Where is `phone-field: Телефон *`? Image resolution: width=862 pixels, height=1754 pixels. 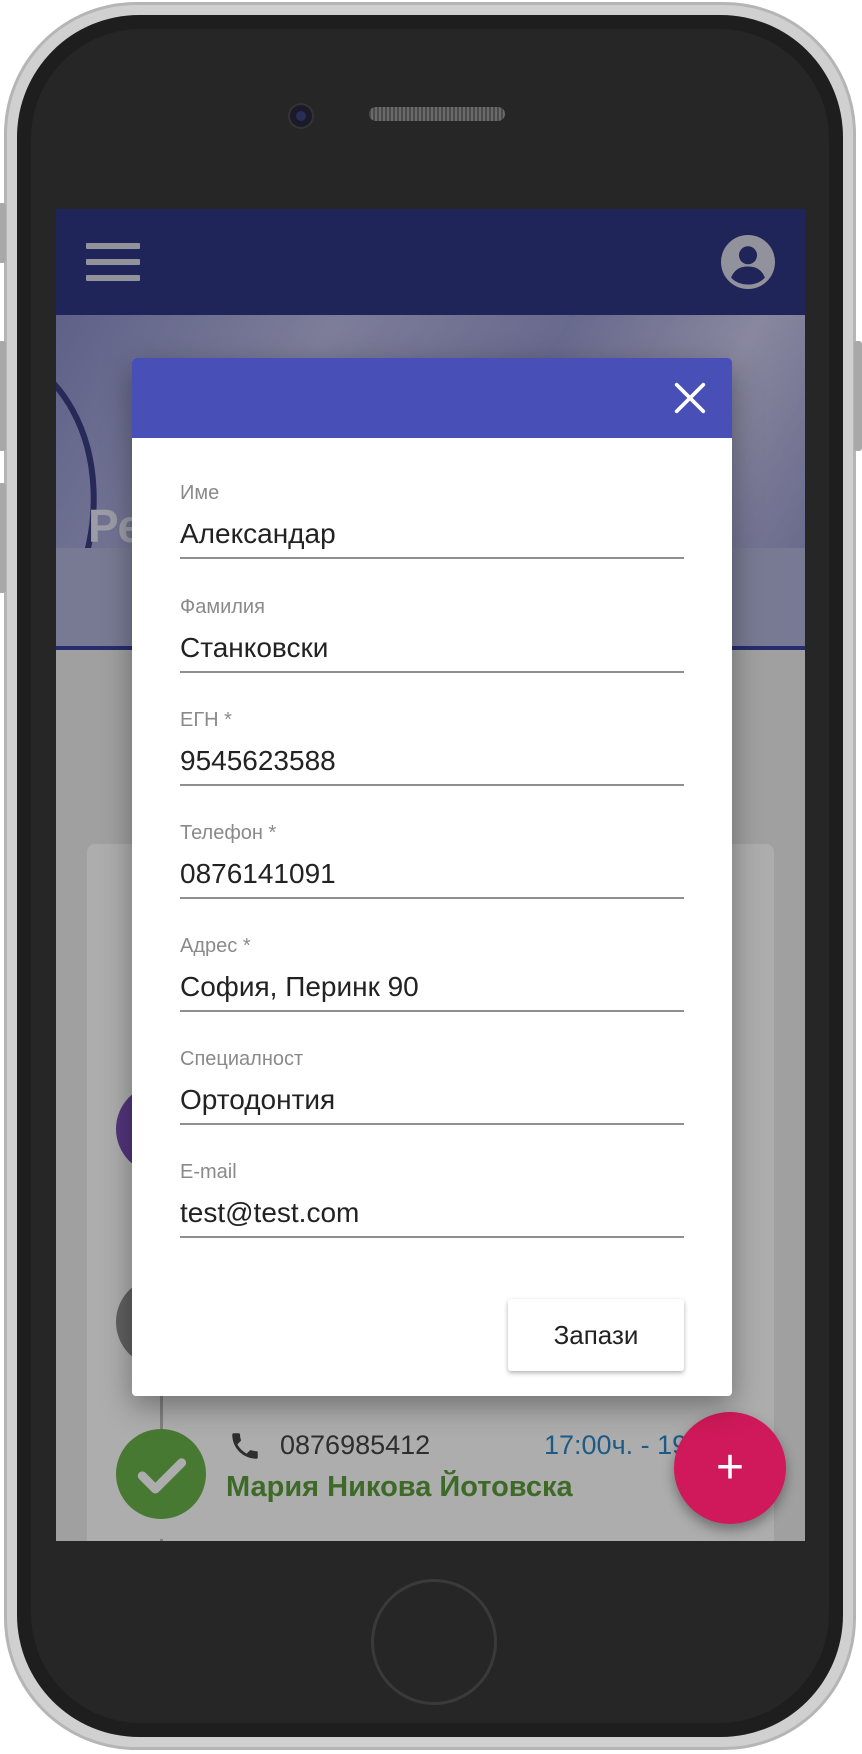
phone-field: Телефон * is located at coordinates (432, 860).